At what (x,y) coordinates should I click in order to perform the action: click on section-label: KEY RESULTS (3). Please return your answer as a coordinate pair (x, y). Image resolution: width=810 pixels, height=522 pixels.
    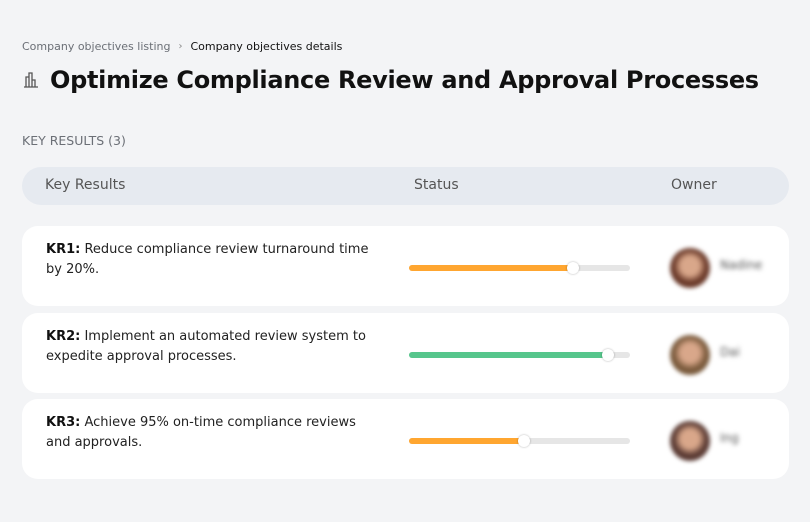
    Looking at the image, I should click on (74, 140).